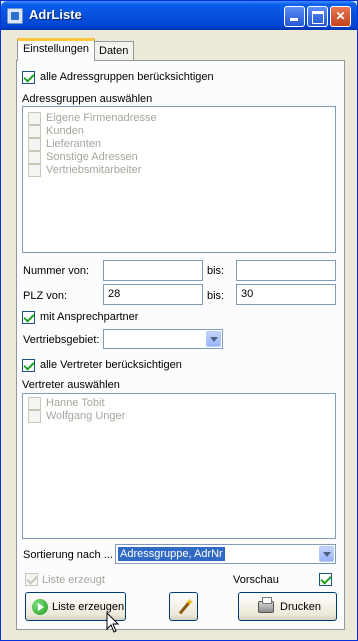 This screenshot has height=641, width=358. What do you see at coordinates (266, 605) in the screenshot?
I see `printer-icon` at bounding box center [266, 605].